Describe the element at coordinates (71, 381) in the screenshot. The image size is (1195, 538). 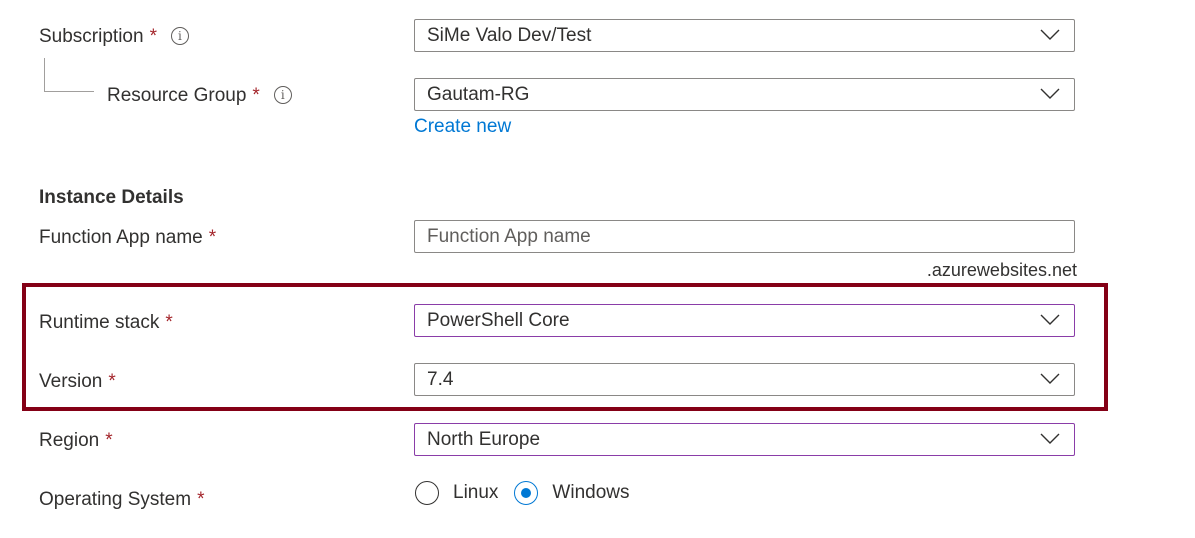
I see `version-label-text: Version` at that location.